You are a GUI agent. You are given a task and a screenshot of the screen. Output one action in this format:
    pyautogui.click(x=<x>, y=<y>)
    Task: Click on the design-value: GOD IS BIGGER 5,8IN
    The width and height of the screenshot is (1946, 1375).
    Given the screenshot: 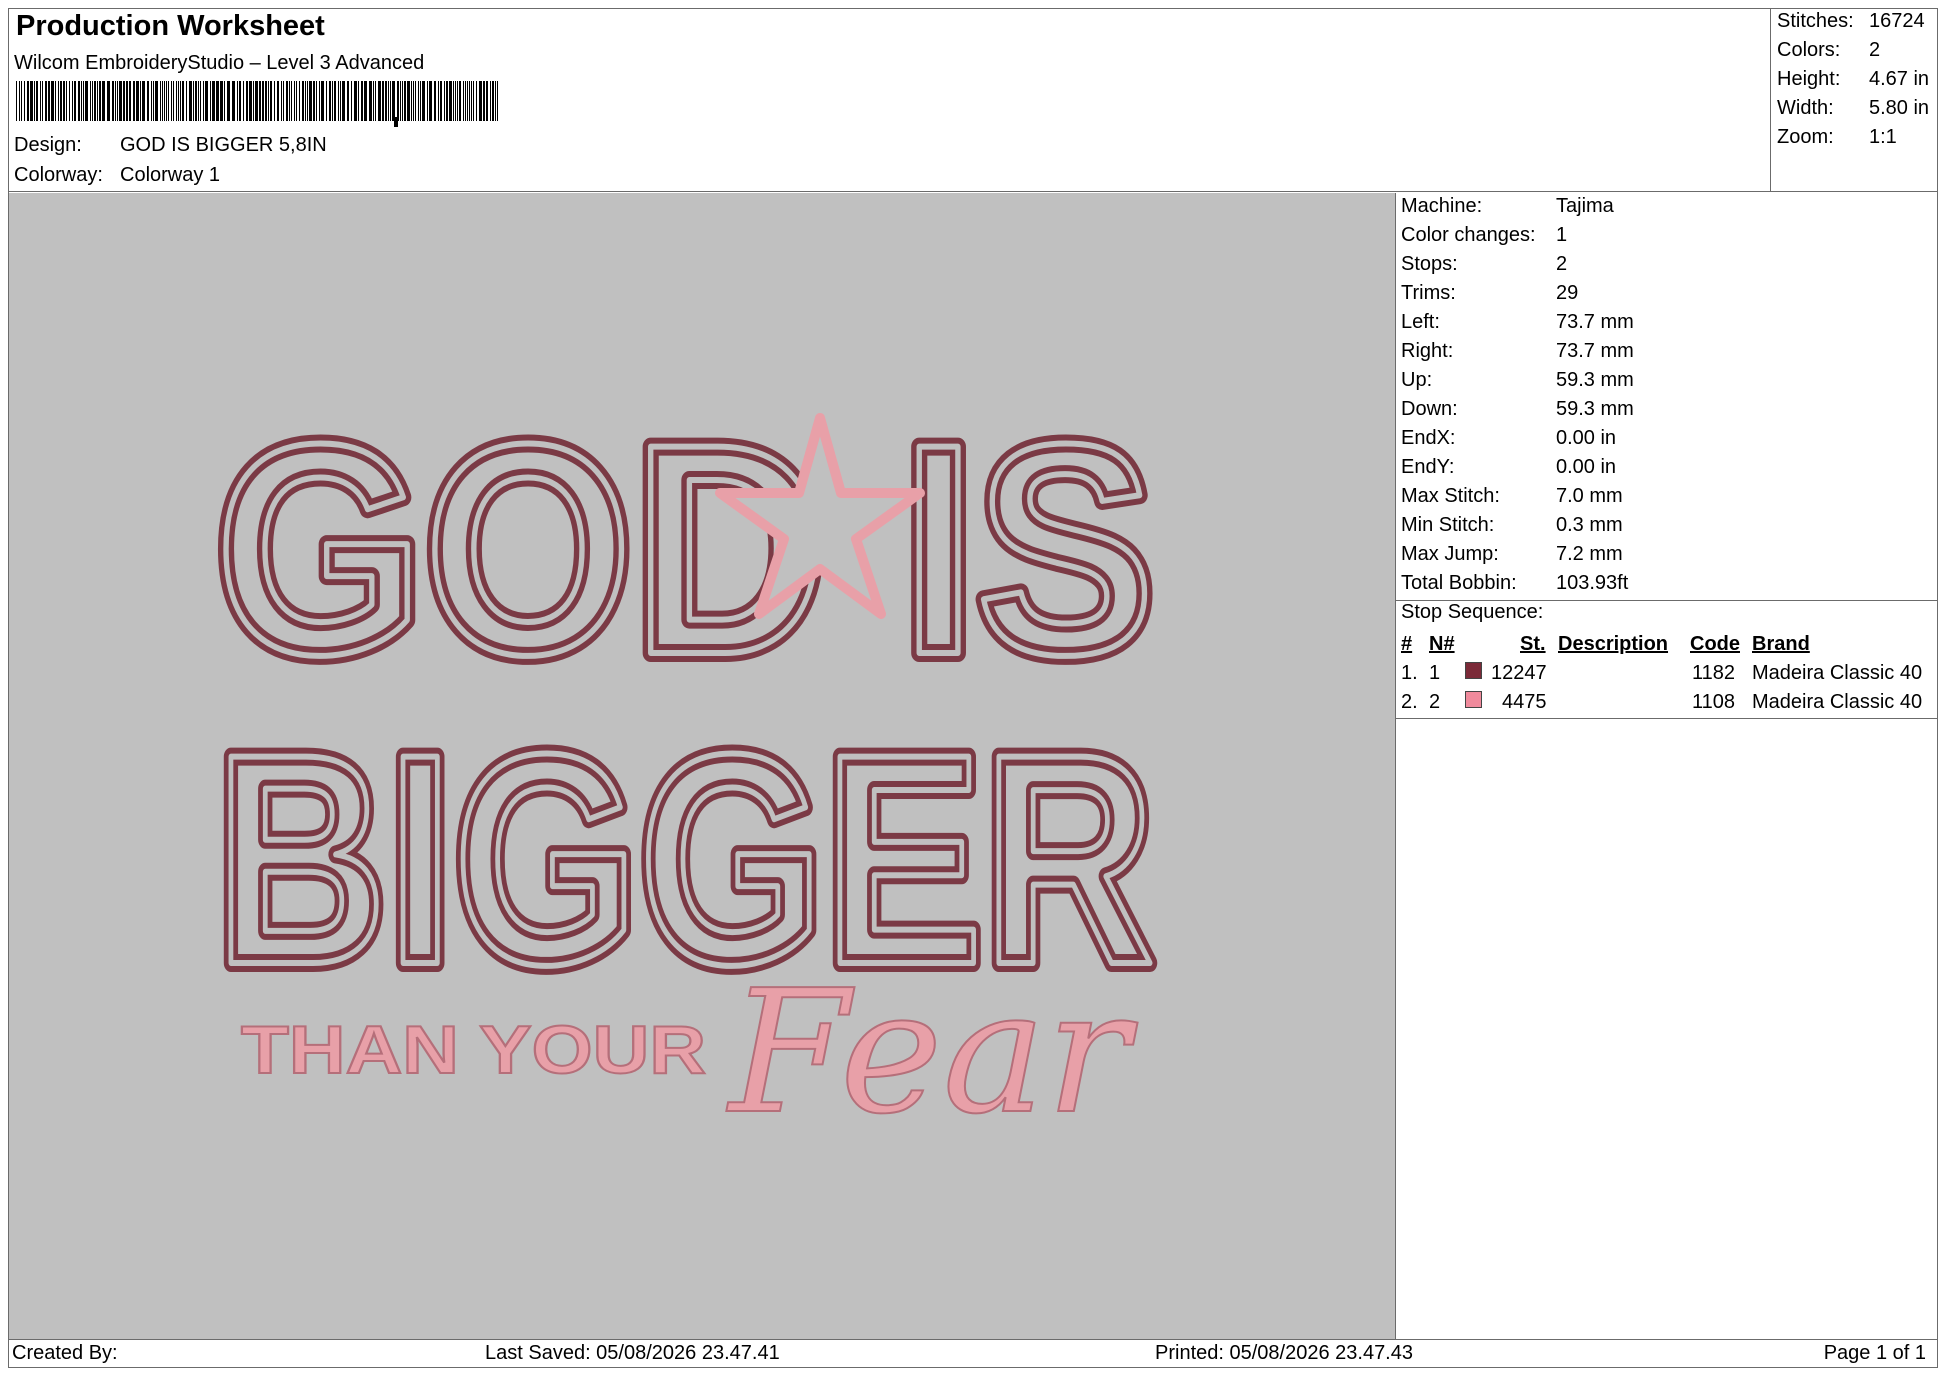 What is the action you would take?
    pyautogui.click(x=223, y=145)
    